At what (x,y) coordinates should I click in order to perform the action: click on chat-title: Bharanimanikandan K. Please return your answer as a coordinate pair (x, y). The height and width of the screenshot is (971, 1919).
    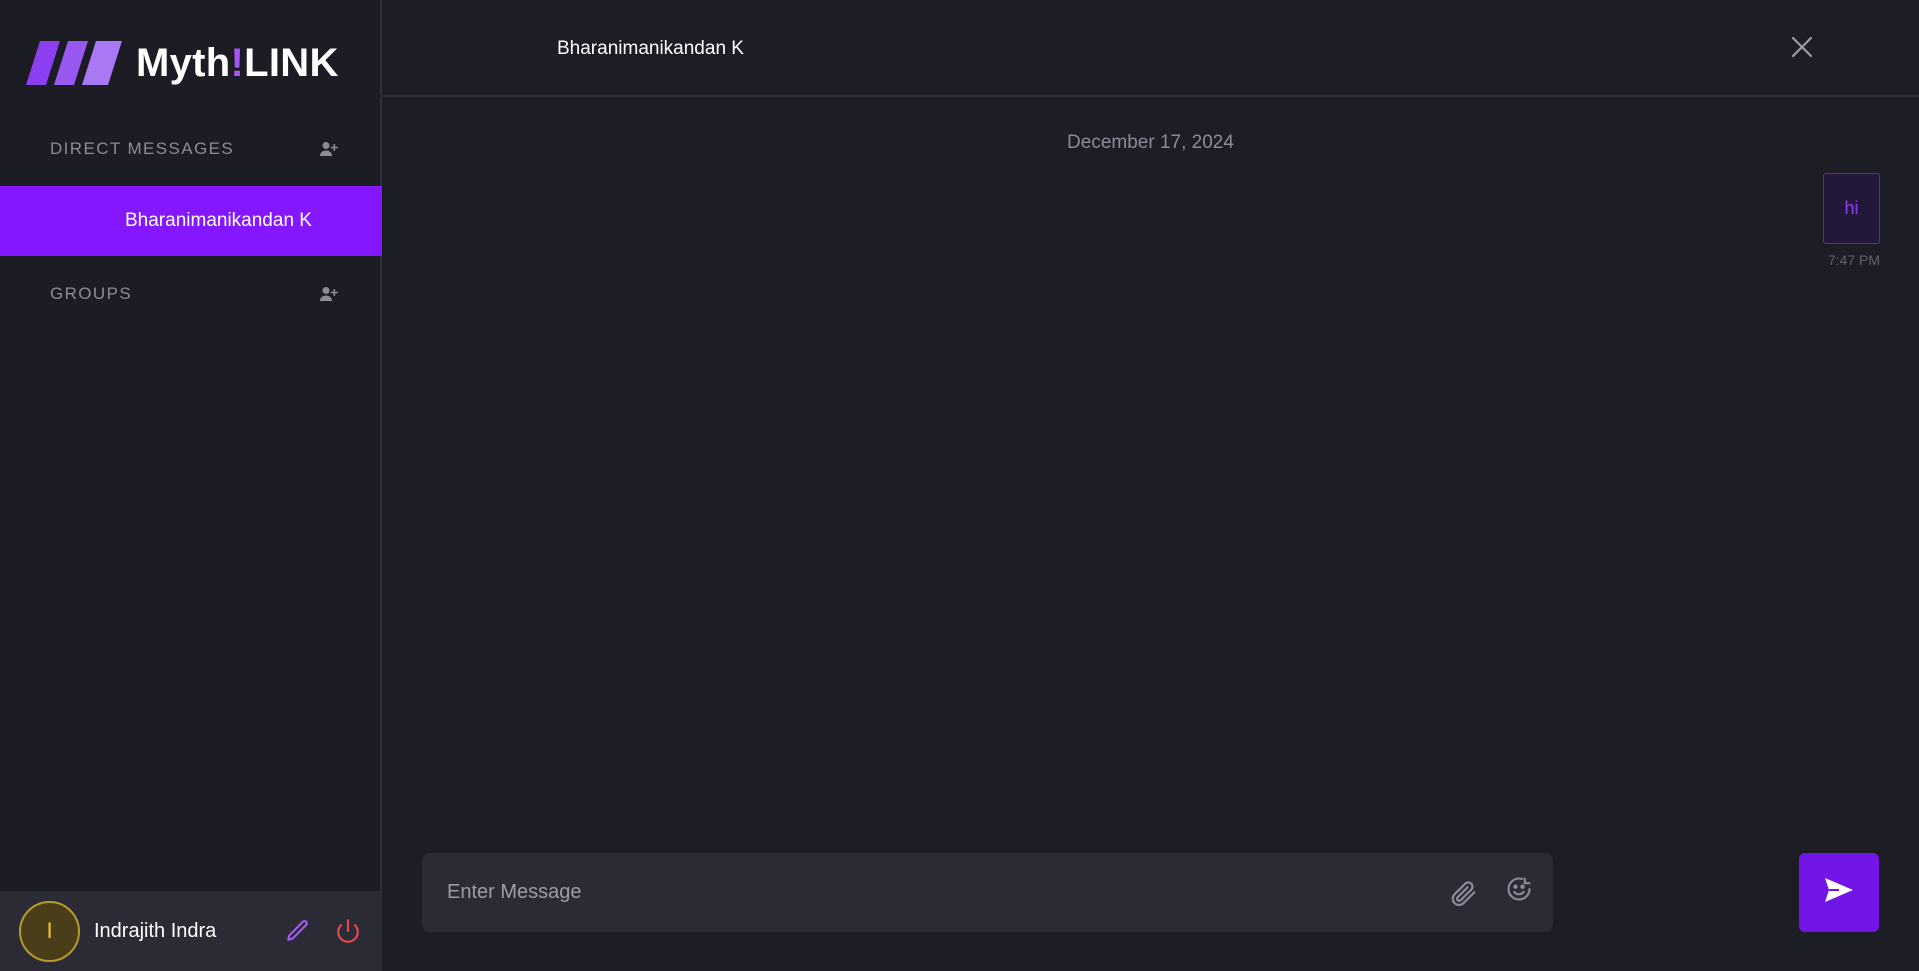
    Looking at the image, I should click on (650, 48).